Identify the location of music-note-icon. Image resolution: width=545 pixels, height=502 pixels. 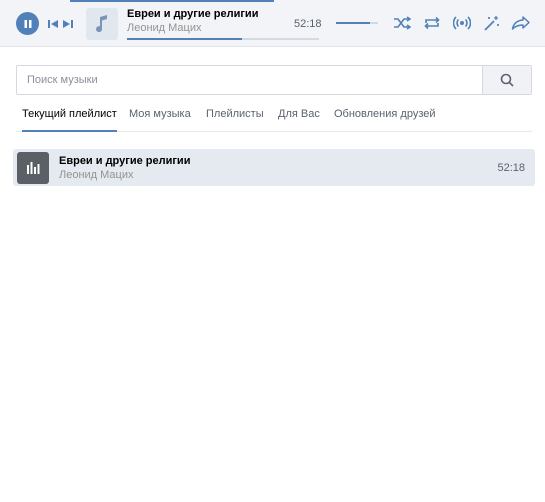
(101, 24).